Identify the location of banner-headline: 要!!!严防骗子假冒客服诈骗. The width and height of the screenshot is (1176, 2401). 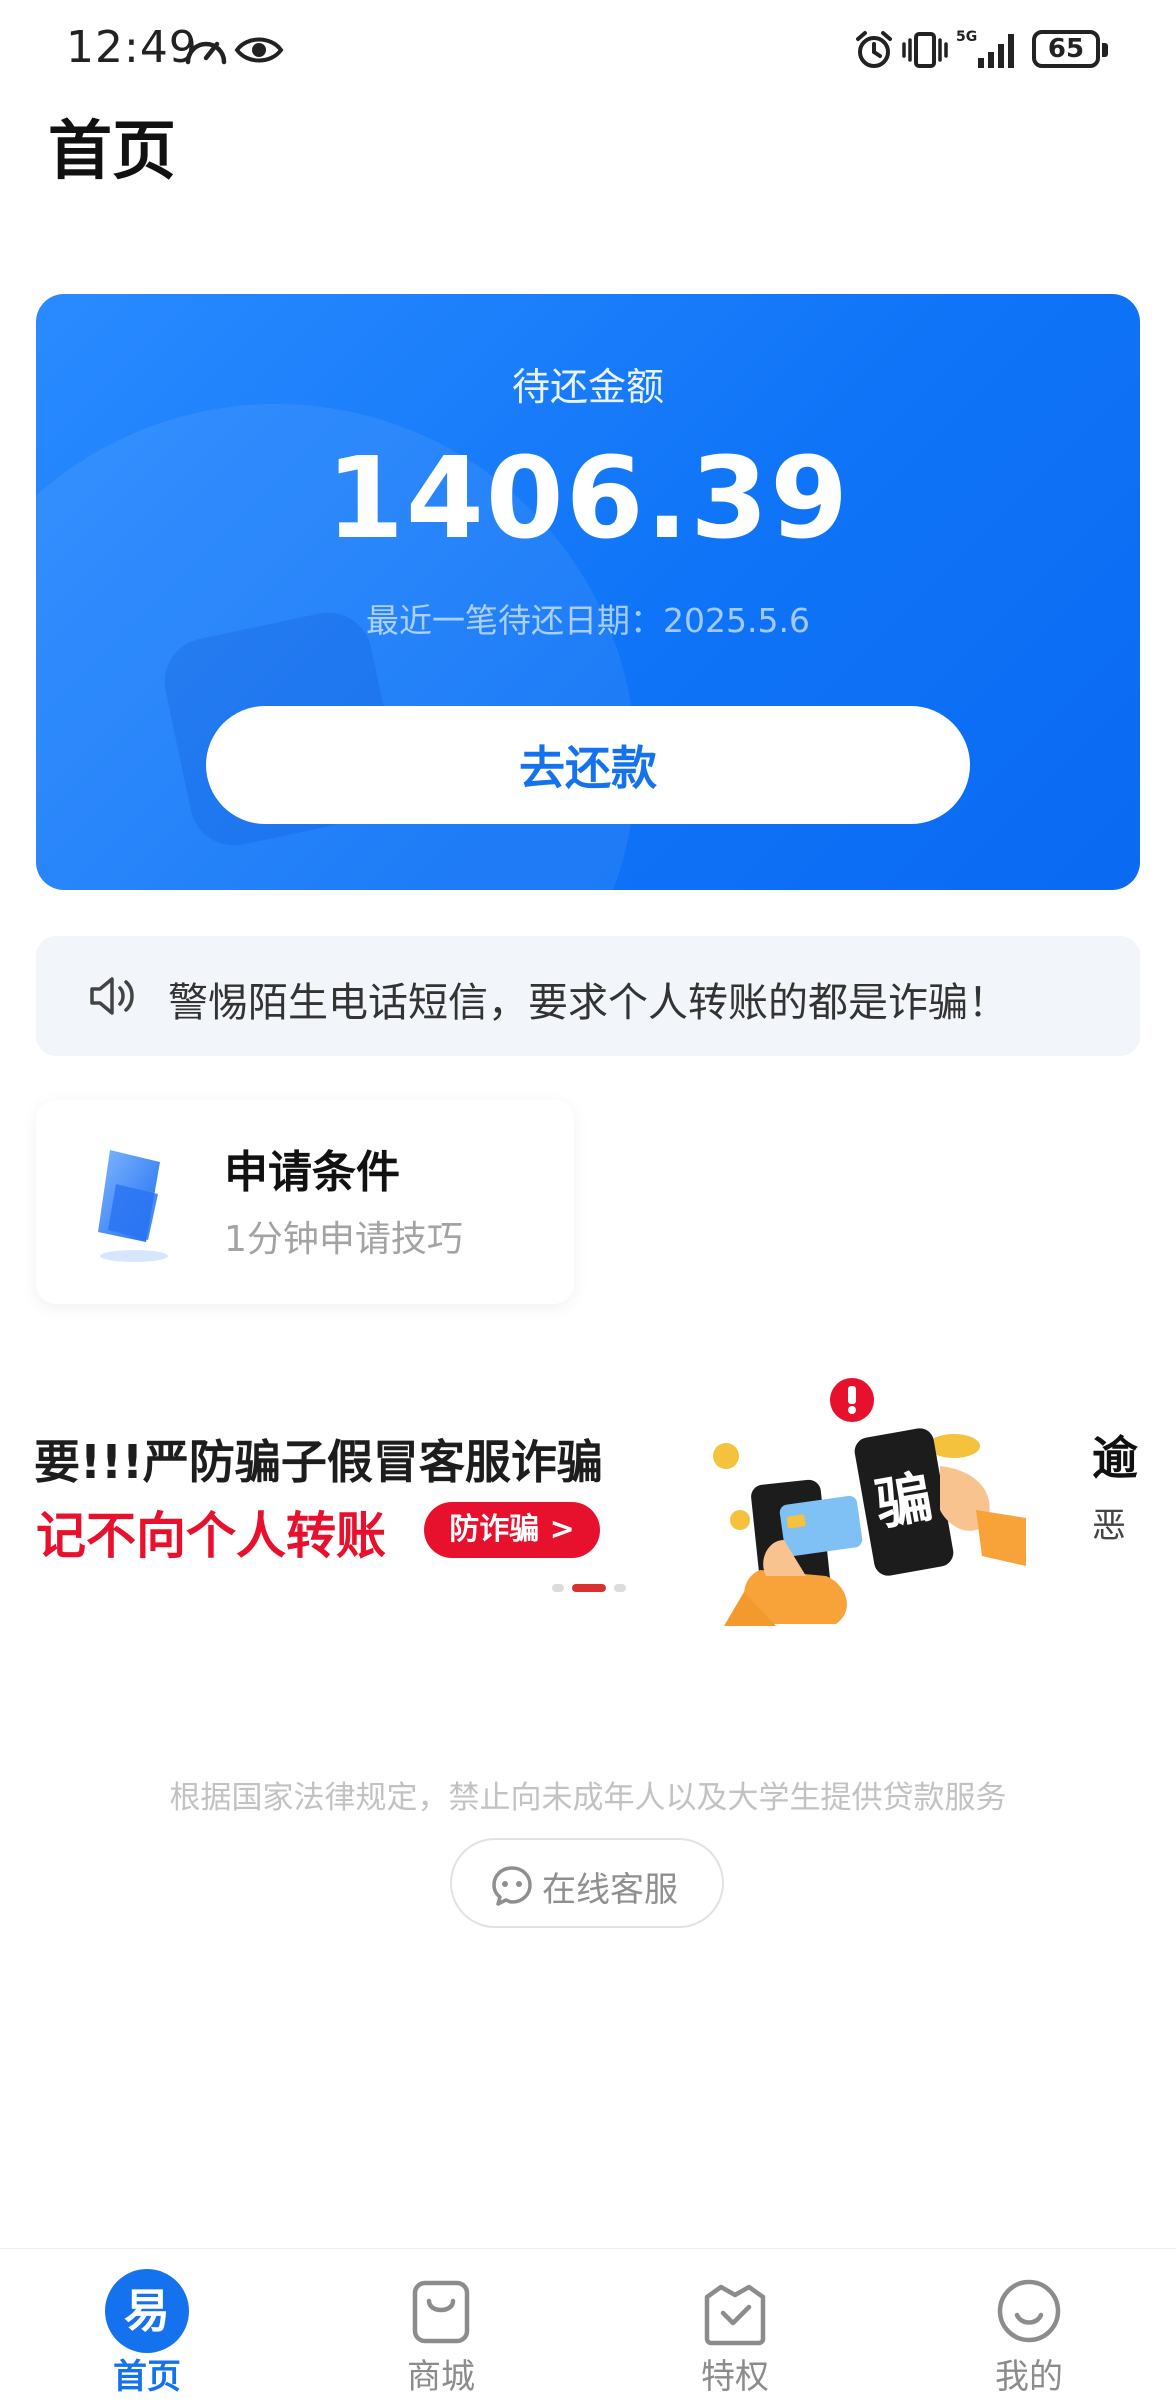
(318, 1462).